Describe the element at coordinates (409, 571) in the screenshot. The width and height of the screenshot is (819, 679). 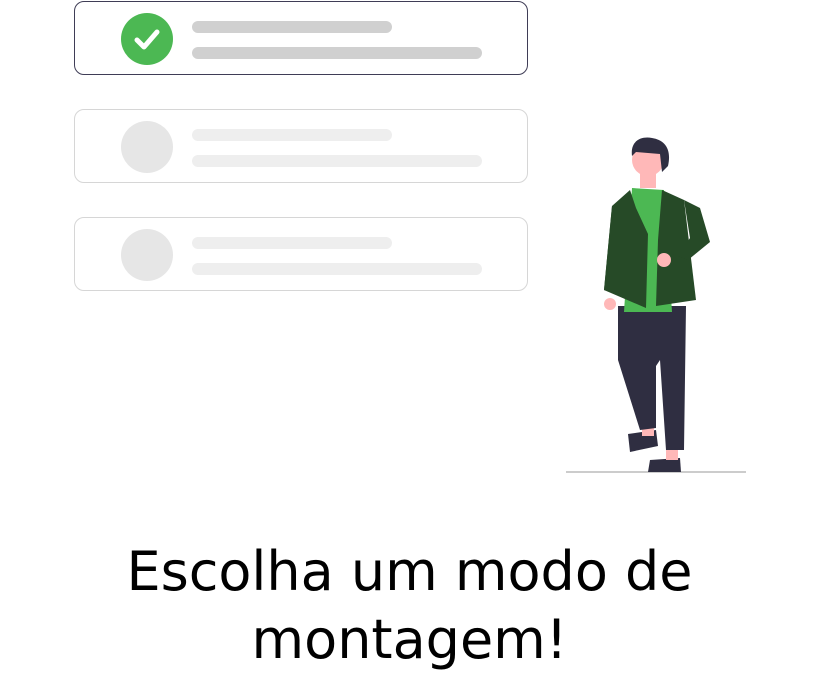
I see `heading-line-1: Escolha um modo de` at that location.